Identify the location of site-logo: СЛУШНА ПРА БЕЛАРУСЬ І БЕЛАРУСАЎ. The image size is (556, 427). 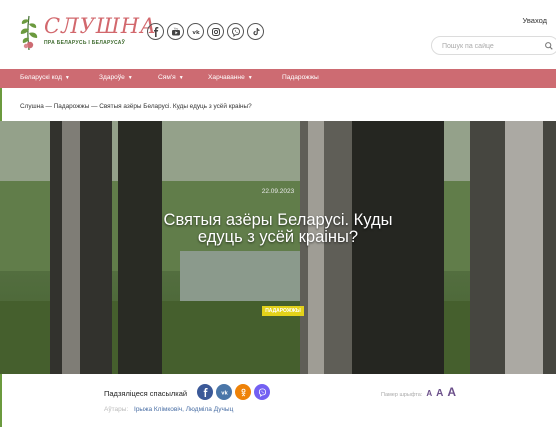
(85, 32).